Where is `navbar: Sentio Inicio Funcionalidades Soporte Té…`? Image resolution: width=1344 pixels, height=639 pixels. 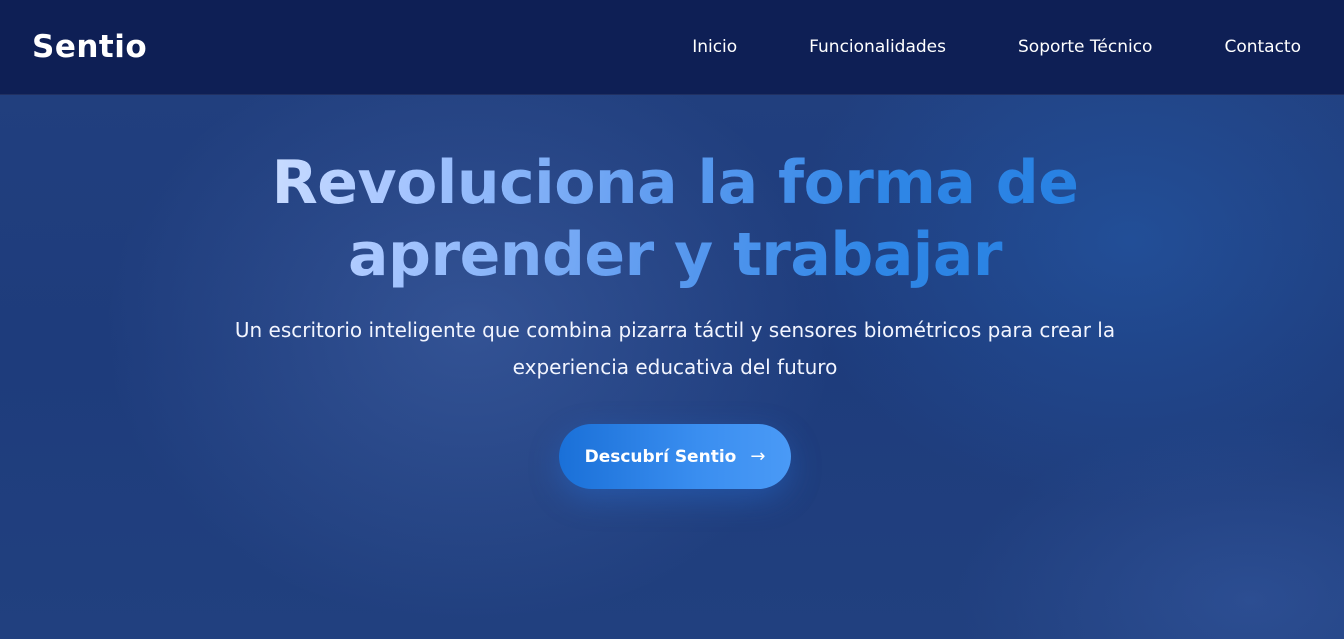 navbar: Sentio Inicio Funcionalidades Soporte Té… is located at coordinates (672, 47).